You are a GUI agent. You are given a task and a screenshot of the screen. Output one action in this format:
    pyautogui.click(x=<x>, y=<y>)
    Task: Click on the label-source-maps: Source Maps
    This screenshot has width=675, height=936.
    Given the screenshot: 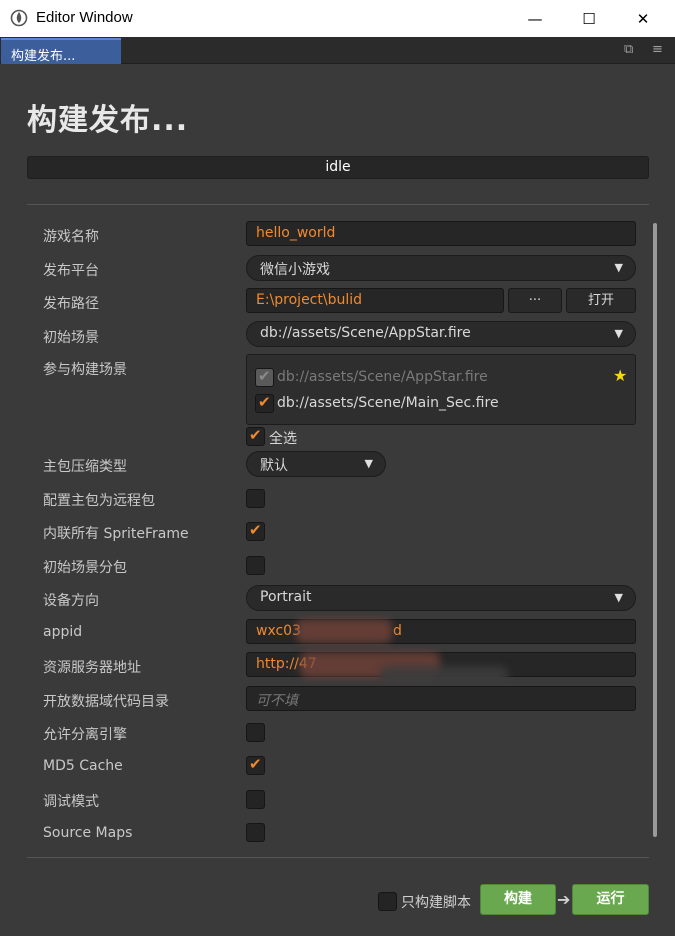 What is the action you would take?
    pyautogui.click(x=88, y=833)
    